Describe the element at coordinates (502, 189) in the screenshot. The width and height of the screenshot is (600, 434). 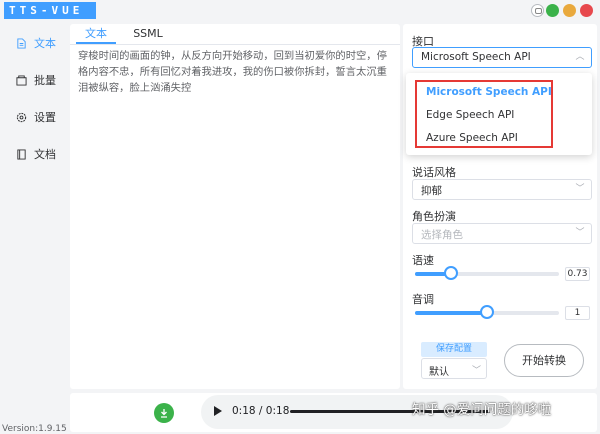
I see `style-select: 抑郁 ﹀` at that location.